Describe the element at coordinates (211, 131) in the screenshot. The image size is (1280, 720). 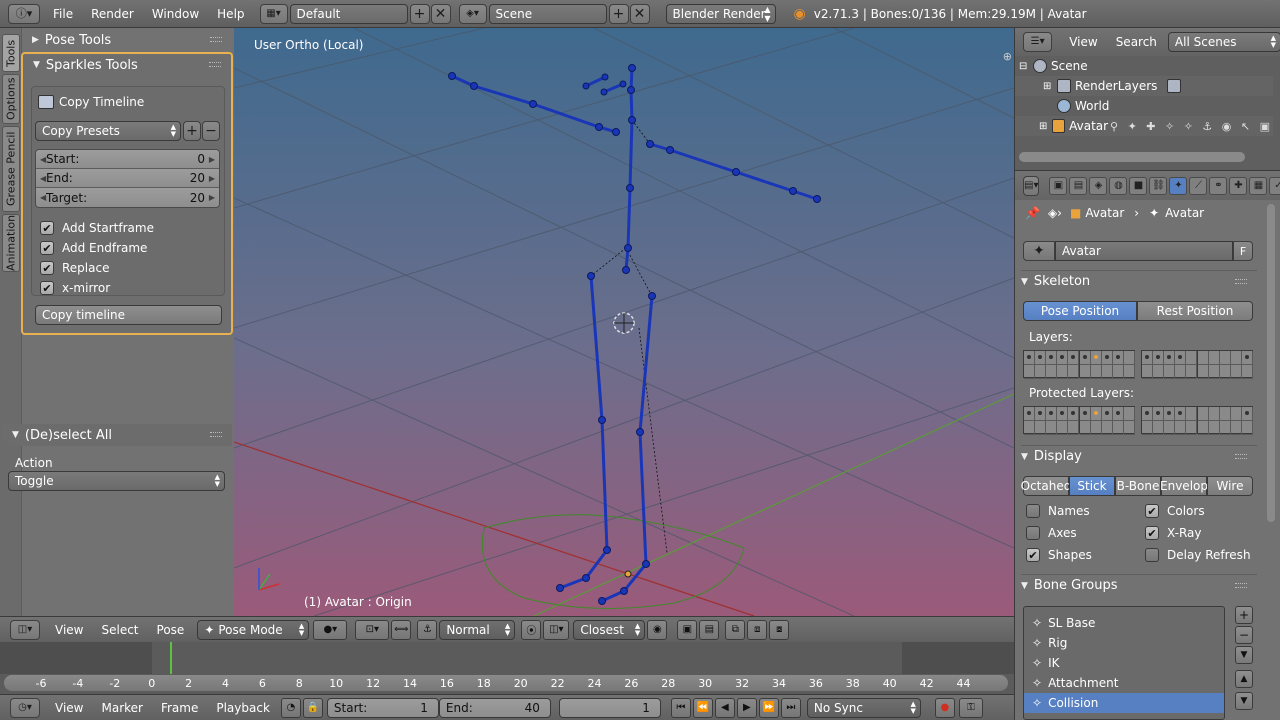
I see `remove-preset-button: −` at that location.